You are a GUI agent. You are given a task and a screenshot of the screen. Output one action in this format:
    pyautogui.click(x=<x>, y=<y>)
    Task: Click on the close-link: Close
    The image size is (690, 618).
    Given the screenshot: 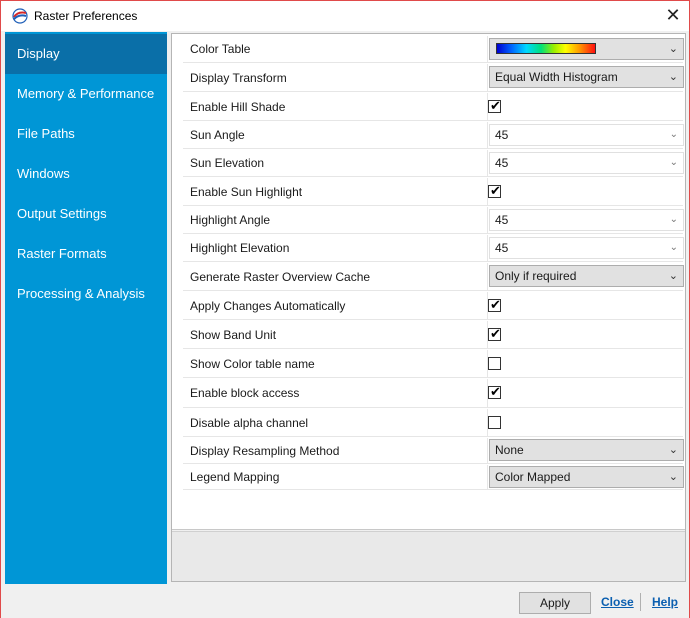 What is the action you would take?
    pyautogui.click(x=617, y=602)
    